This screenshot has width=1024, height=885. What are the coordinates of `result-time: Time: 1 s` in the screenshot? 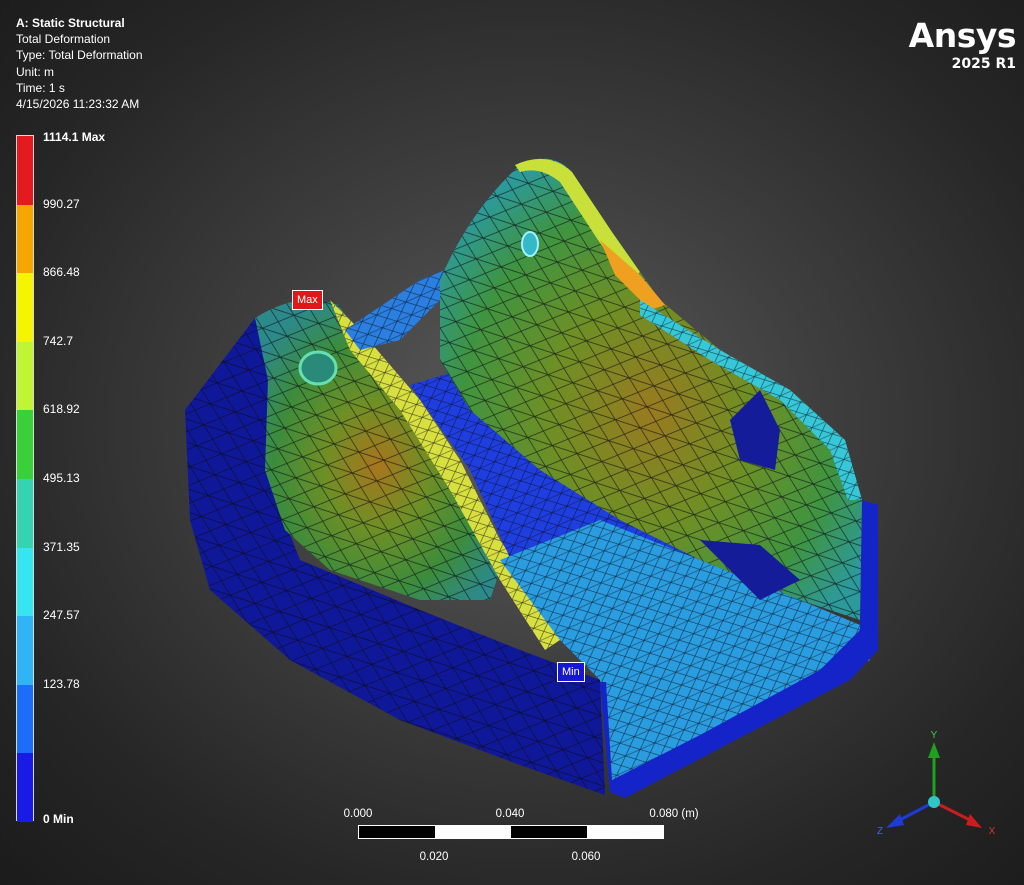 It's located at (40, 87).